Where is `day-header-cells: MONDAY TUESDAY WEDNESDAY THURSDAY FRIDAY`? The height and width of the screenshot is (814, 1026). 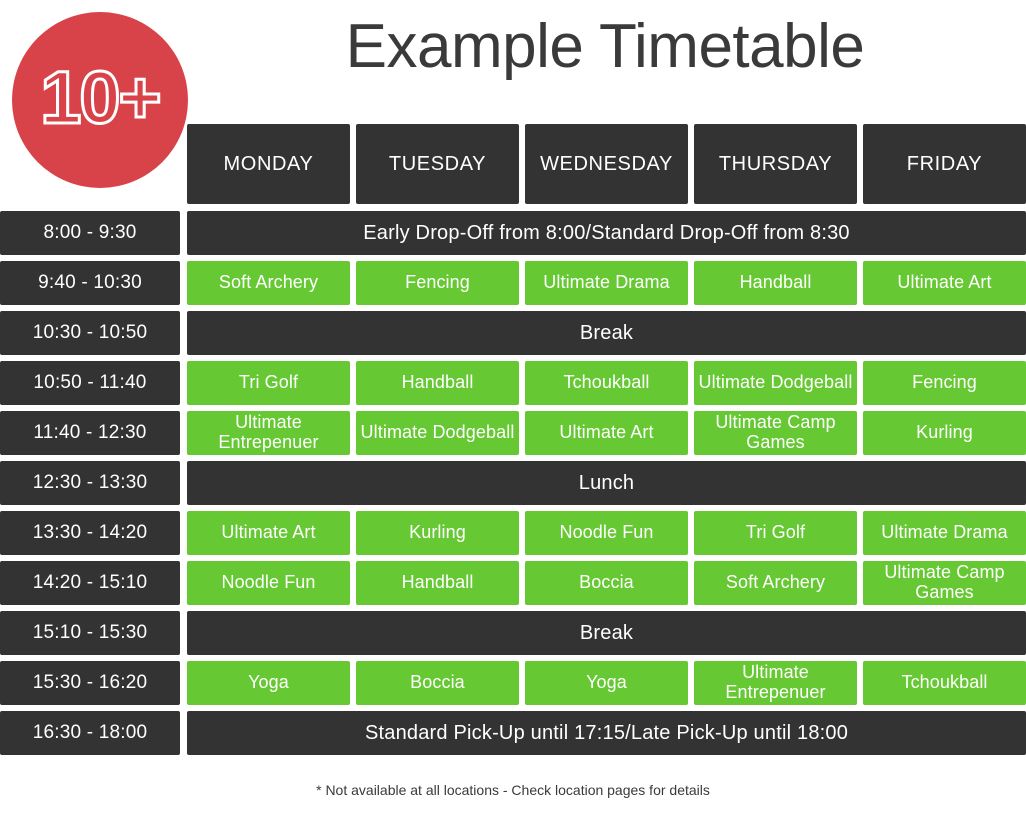
day-header-cells: MONDAY TUESDAY WEDNESDAY THURSDAY FRIDAY is located at coordinates (606, 164).